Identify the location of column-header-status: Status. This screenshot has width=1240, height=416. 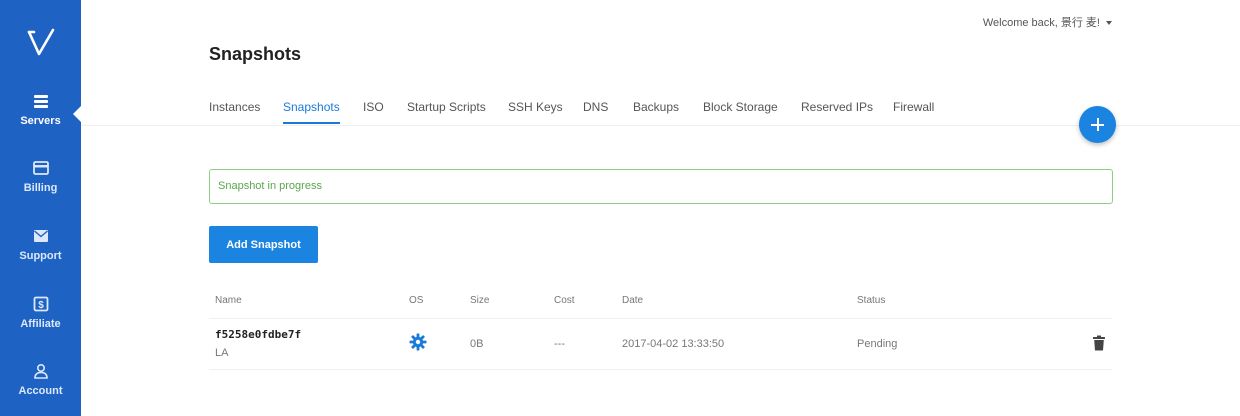
(871, 300).